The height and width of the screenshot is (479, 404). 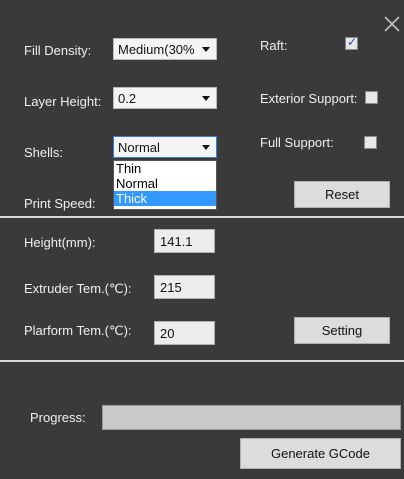 What do you see at coordinates (370, 142) in the screenshot?
I see `full-support-checkbox` at bounding box center [370, 142].